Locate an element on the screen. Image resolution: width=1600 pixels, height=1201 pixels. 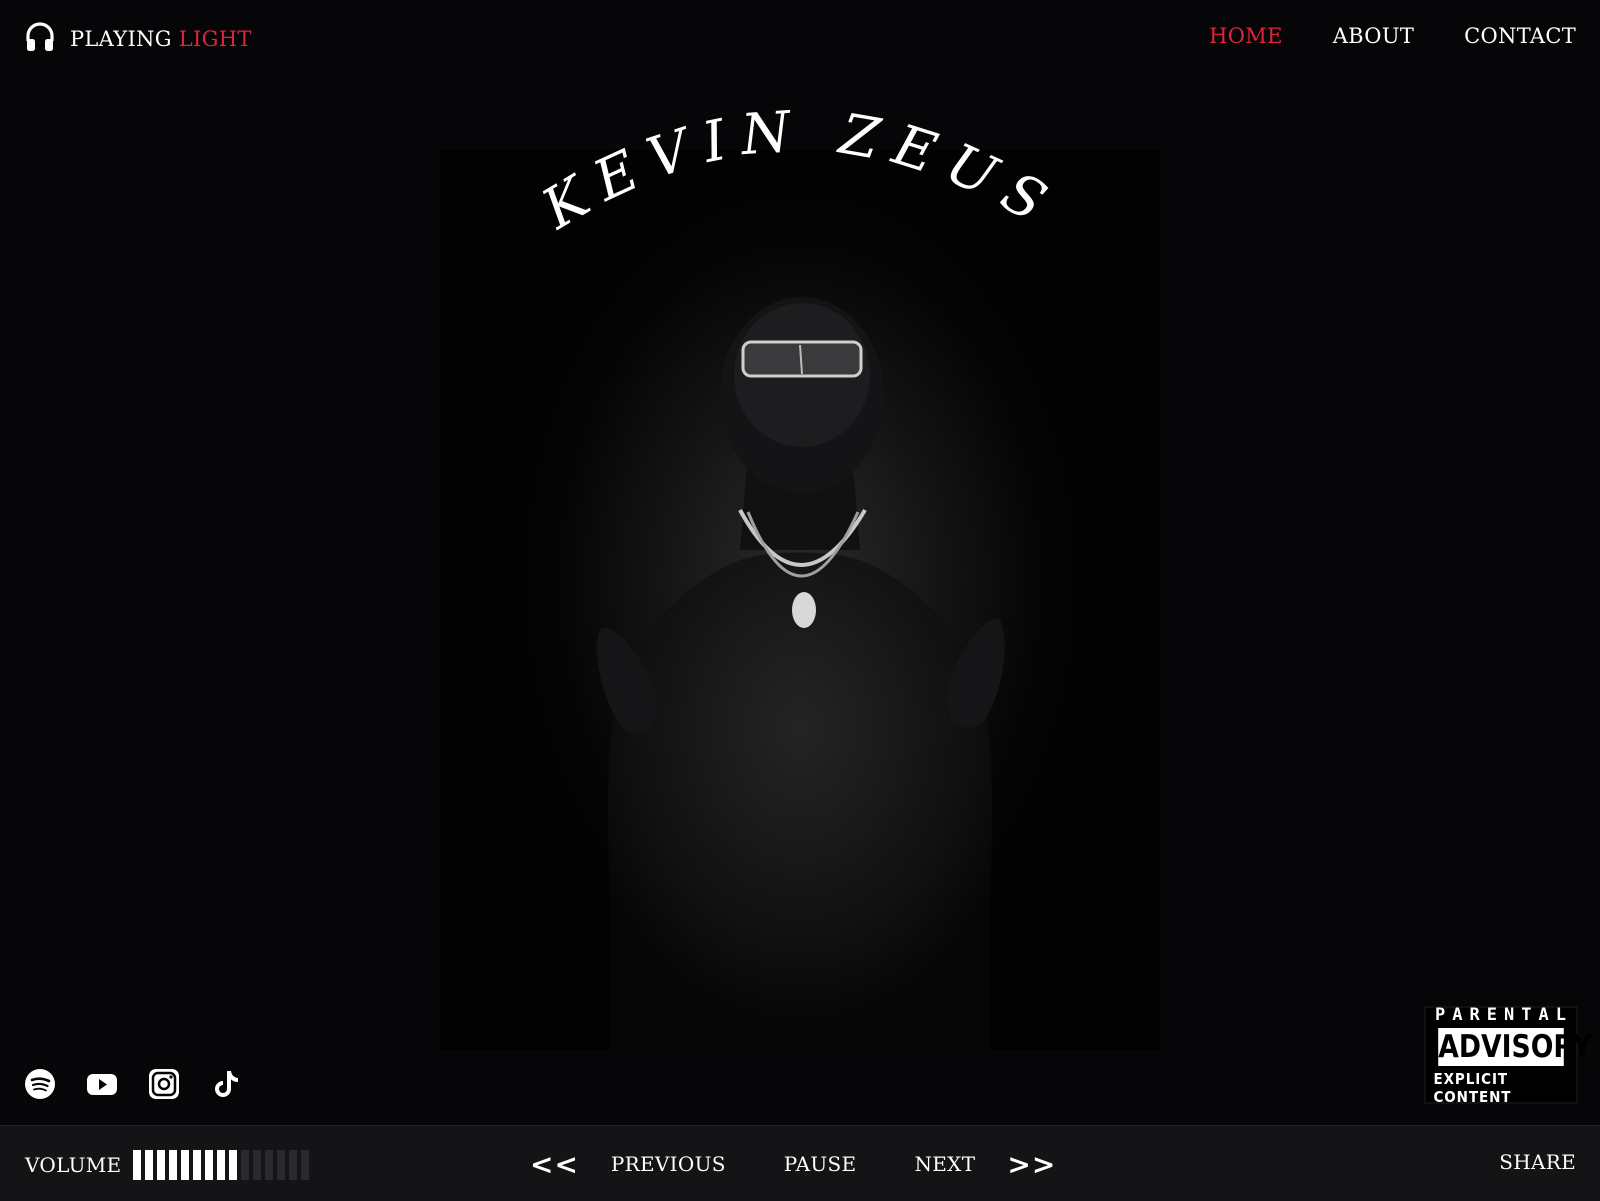
svg-text: KEVIN ZEUS is located at coordinates (800, 171).